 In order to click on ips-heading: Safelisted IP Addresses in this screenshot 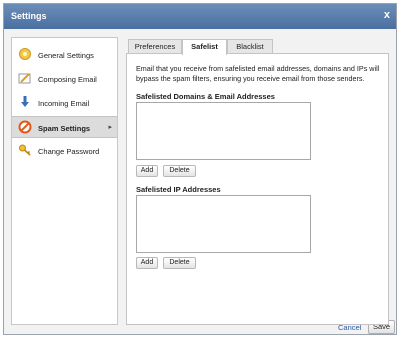, I will do `click(178, 189)`.